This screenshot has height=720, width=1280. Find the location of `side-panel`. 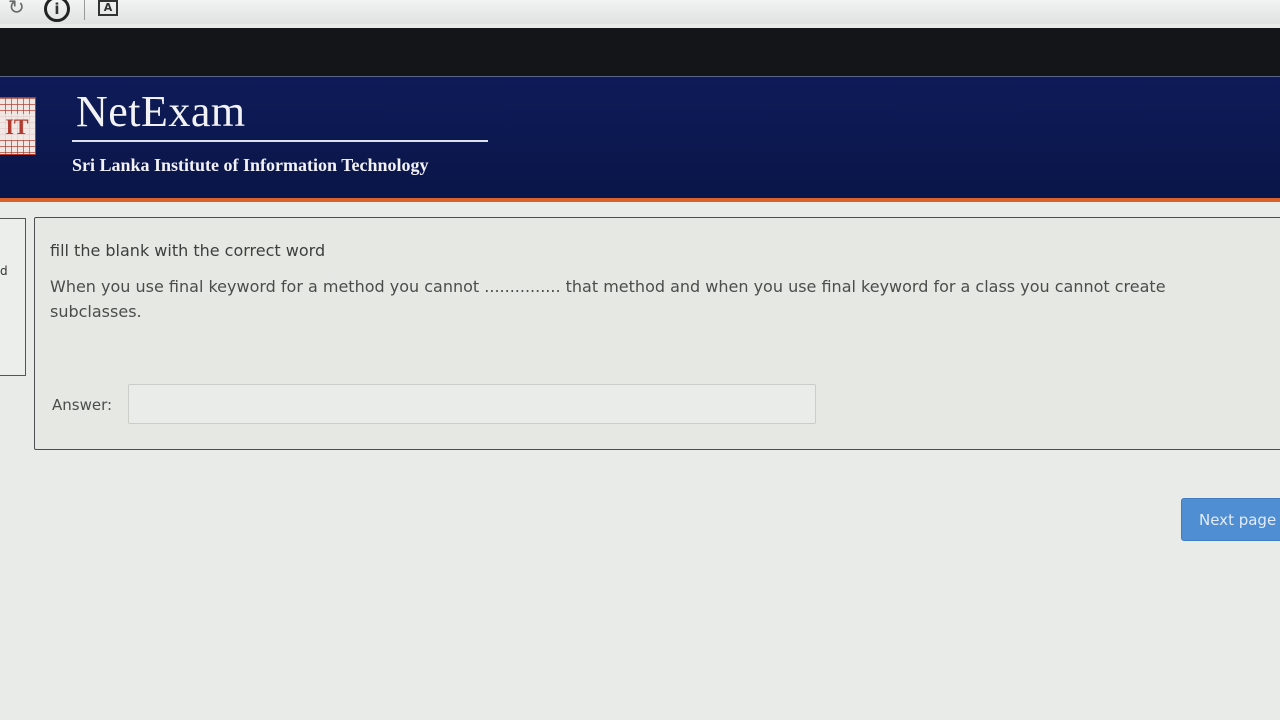

side-panel is located at coordinates (13, 297).